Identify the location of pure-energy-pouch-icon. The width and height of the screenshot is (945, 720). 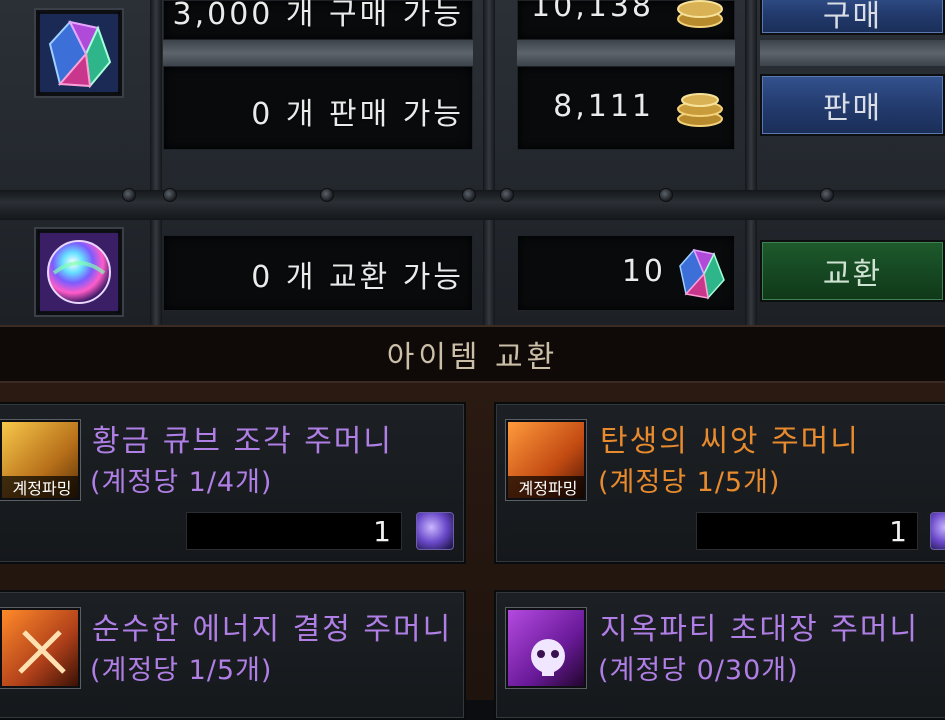
(40, 648).